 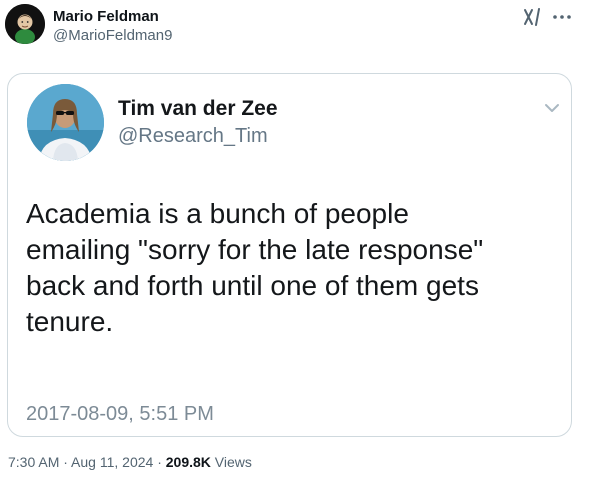 What do you see at coordinates (65, 122) in the screenshot?
I see `quoted-author-avatar` at bounding box center [65, 122].